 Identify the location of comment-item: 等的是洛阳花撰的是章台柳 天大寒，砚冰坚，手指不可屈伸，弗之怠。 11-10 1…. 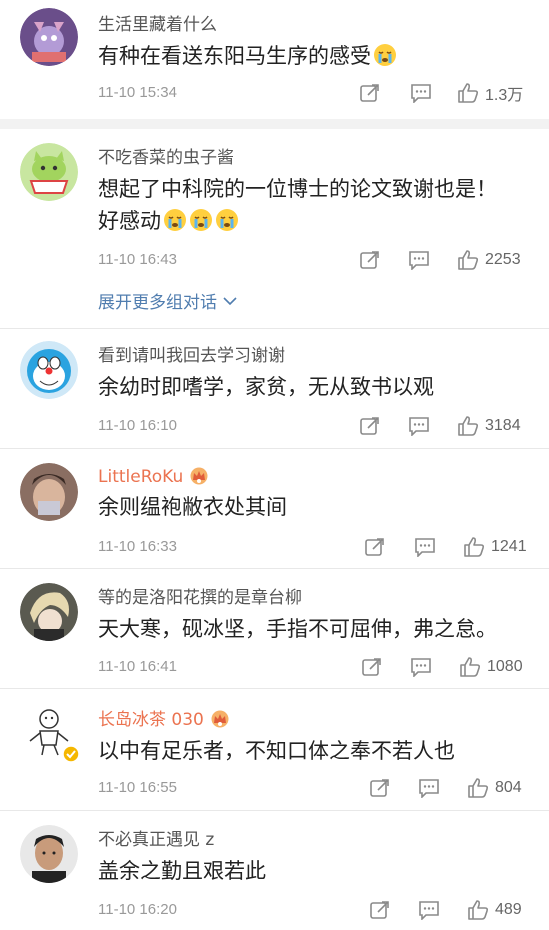
(274, 629).